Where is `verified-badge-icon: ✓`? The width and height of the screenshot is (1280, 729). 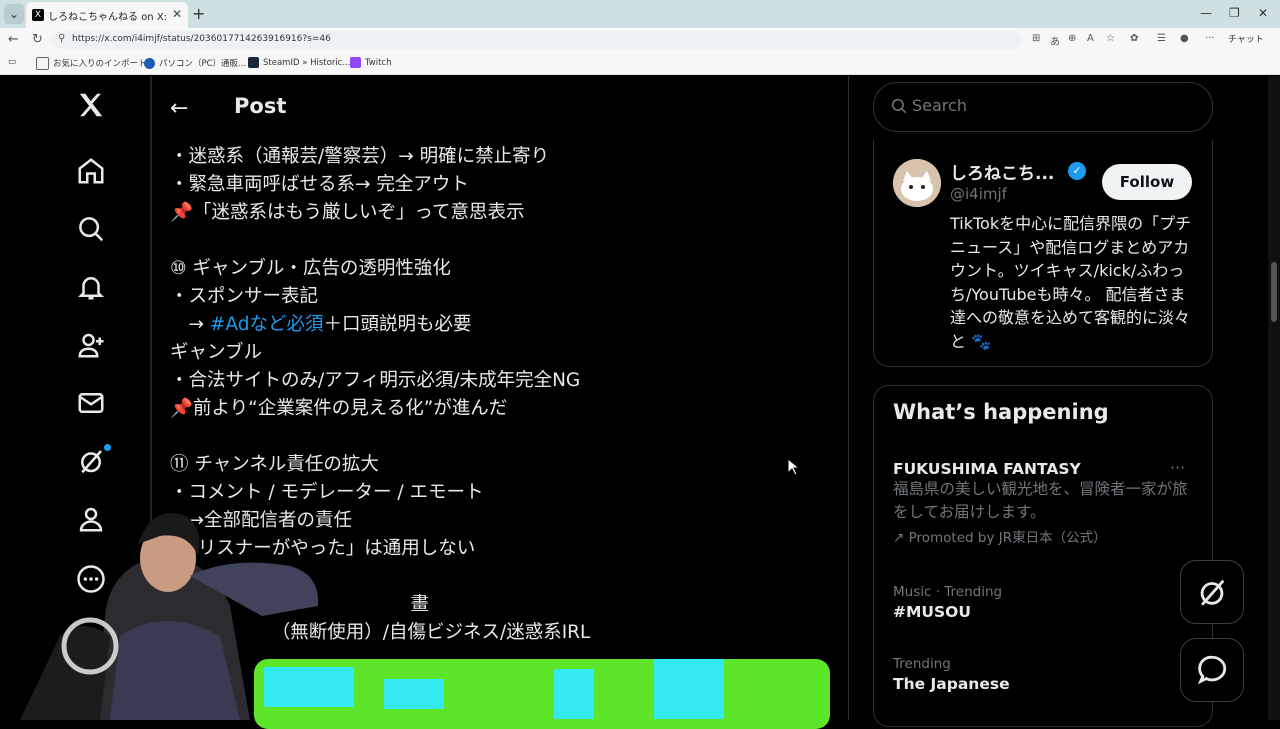 verified-badge-icon: ✓ is located at coordinates (1077, 171).